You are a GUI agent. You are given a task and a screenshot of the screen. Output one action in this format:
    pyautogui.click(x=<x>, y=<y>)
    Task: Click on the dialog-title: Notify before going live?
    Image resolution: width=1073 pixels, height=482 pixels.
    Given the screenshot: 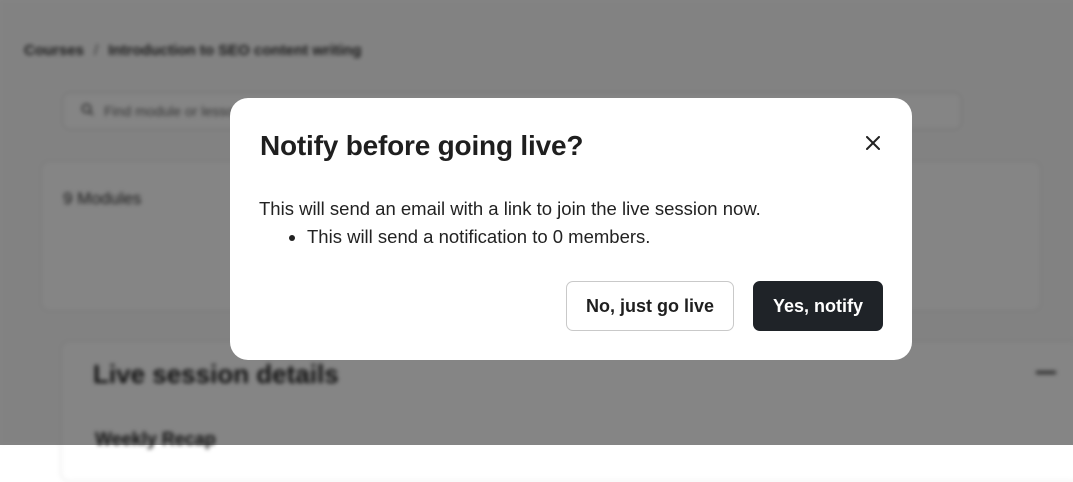 What is the action you would take?
    pyautogui.click(x=422, y=145)
    